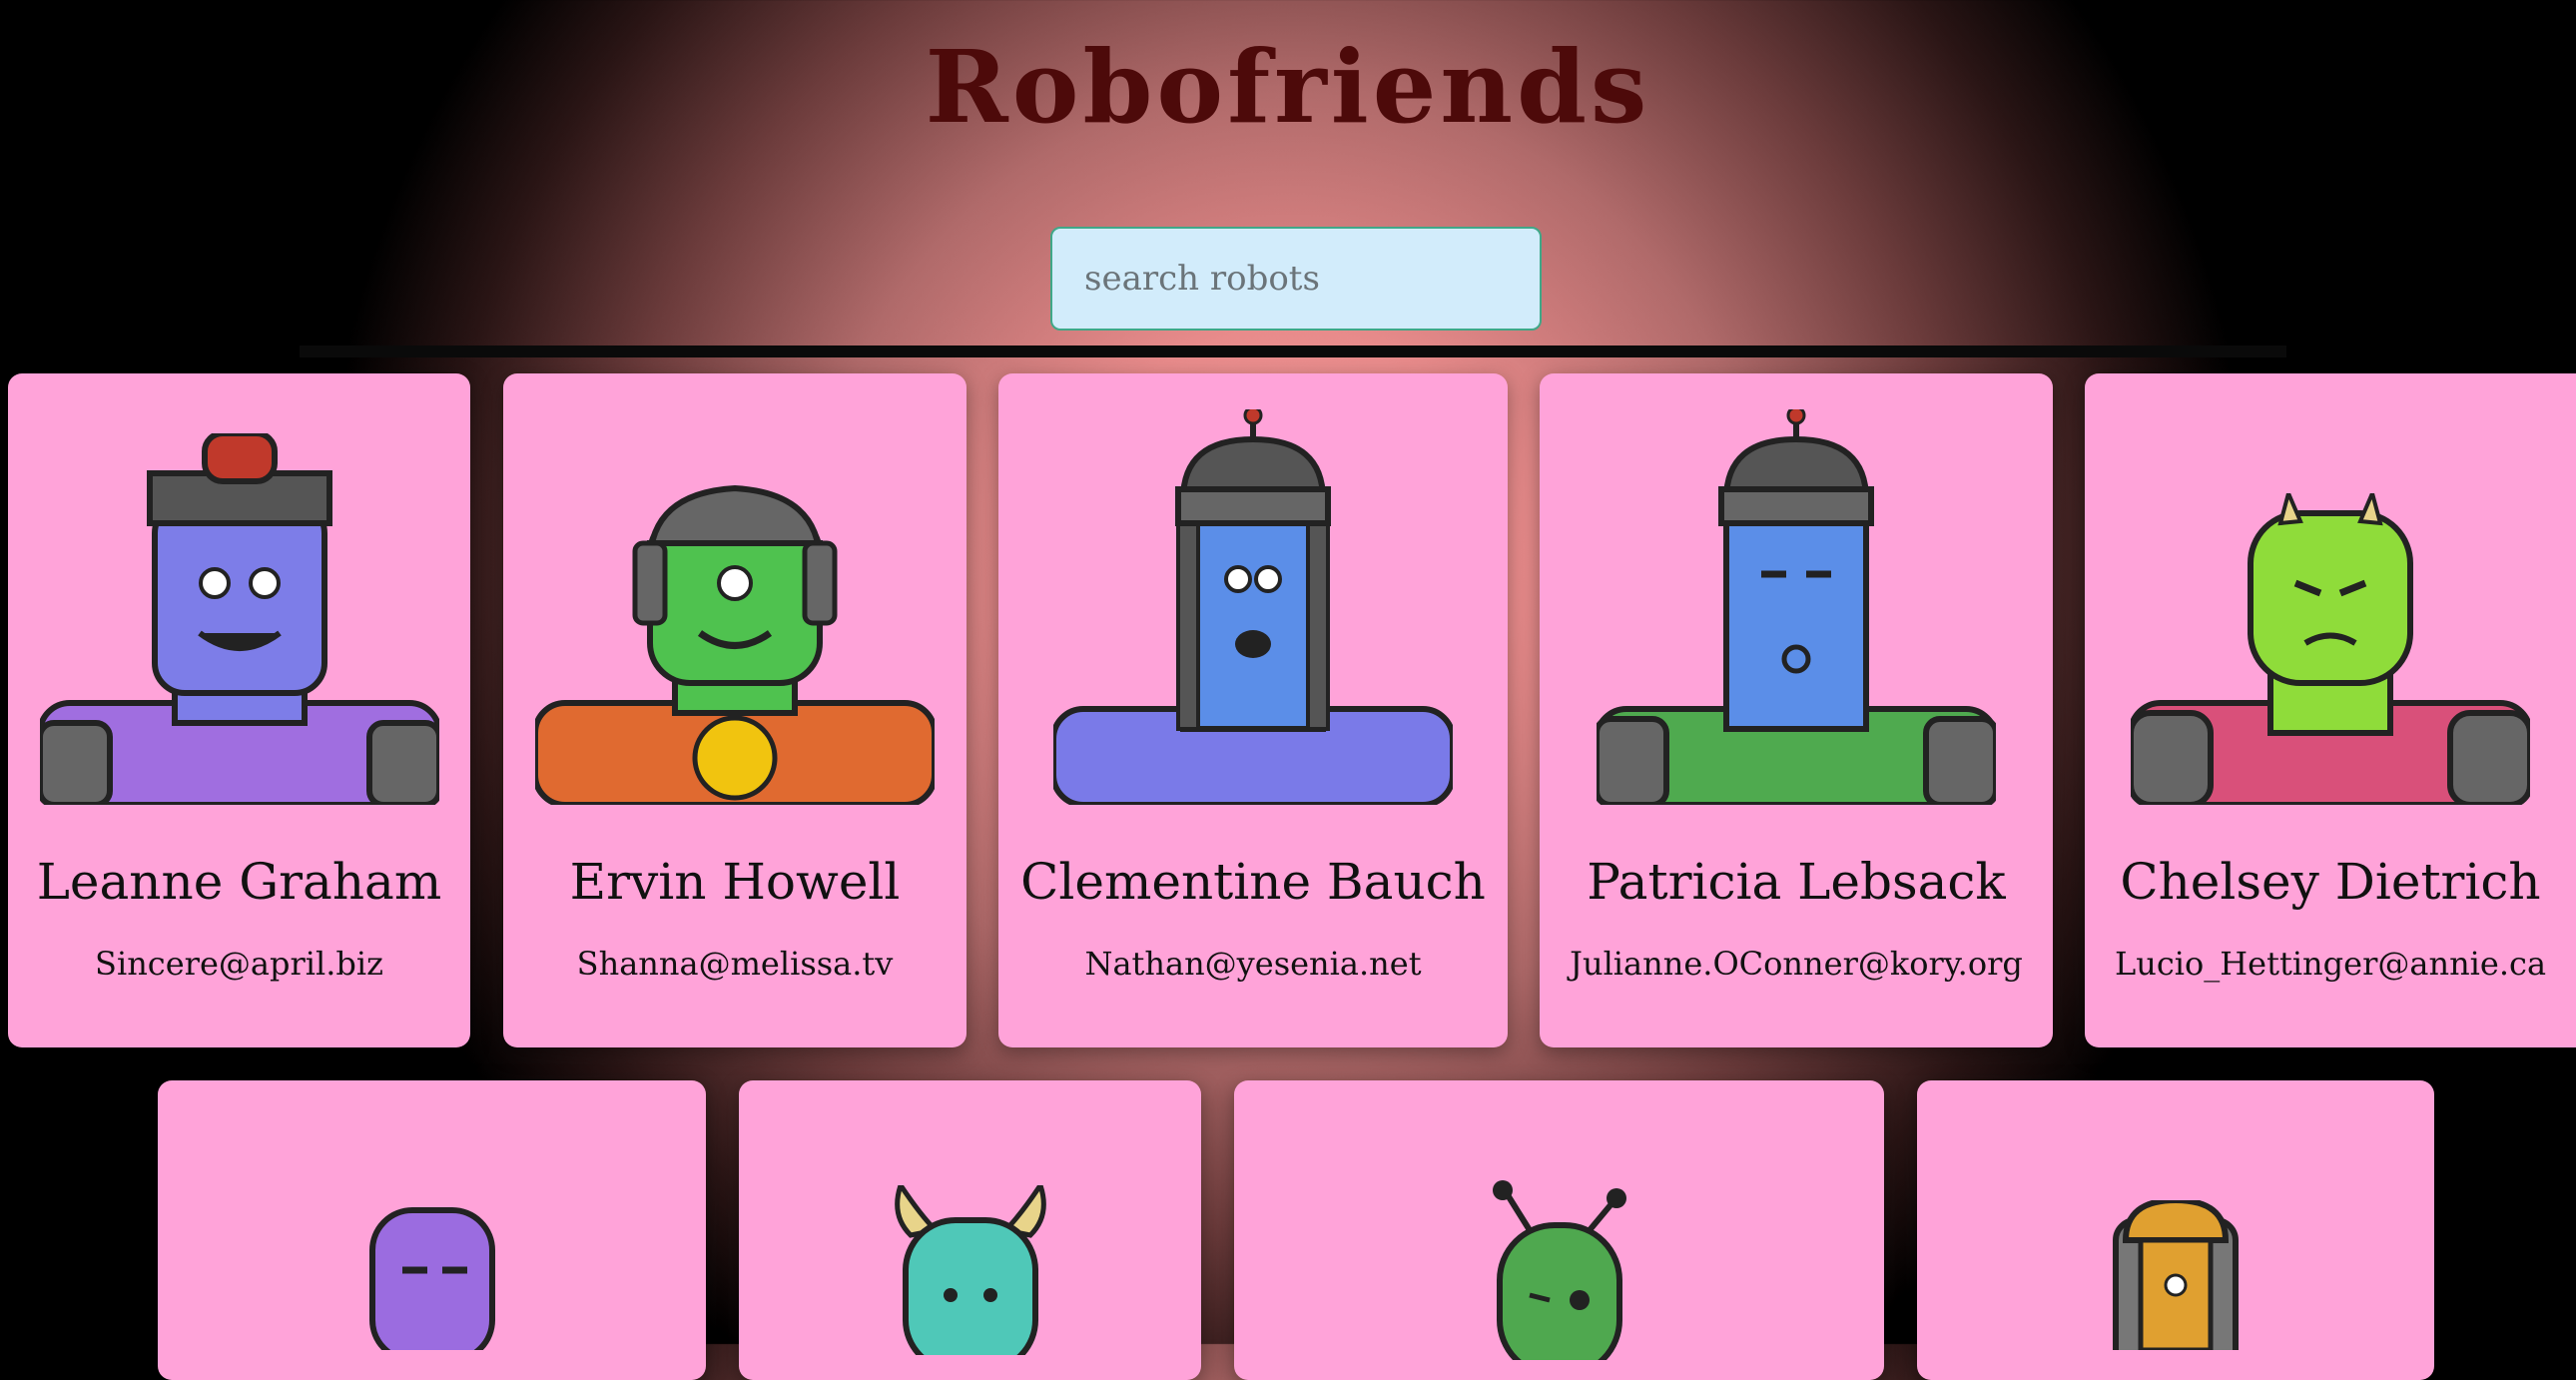 This screenshot has height=1380, width=2576. I want to click on robot-email: Sincere@april.biz, so click(239, 964).